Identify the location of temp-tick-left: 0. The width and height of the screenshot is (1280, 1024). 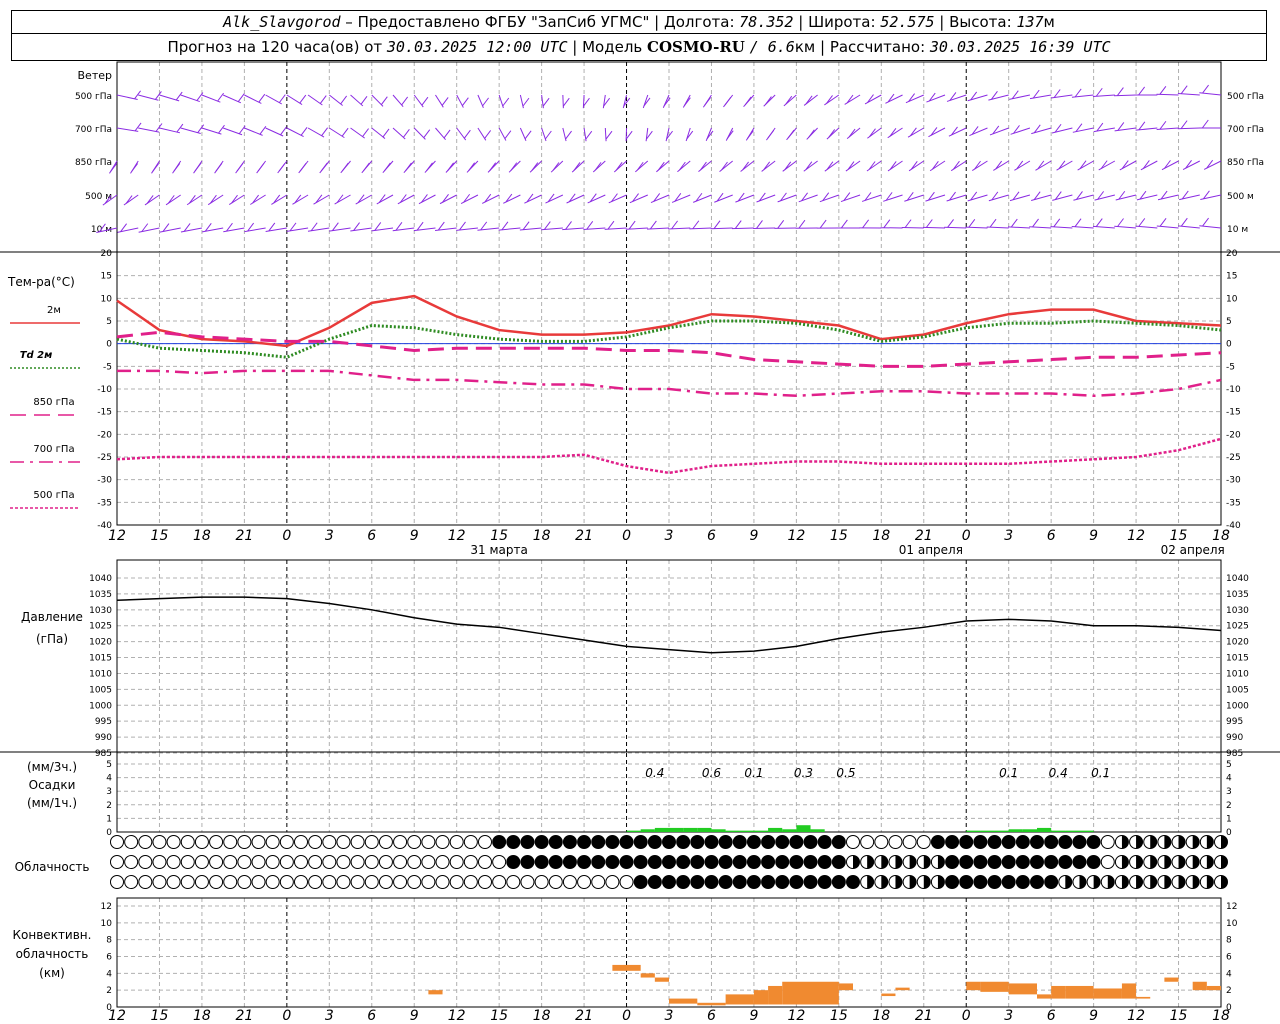
(109, 345).